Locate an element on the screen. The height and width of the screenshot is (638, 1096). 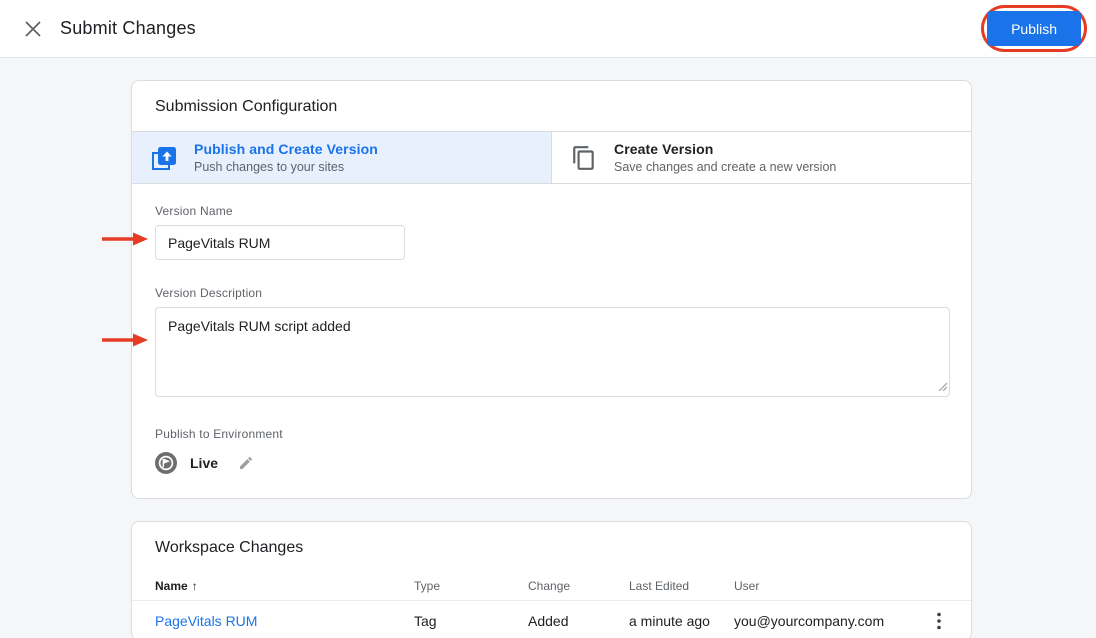
column-header-name: Name is located at coordinates (171, 586).